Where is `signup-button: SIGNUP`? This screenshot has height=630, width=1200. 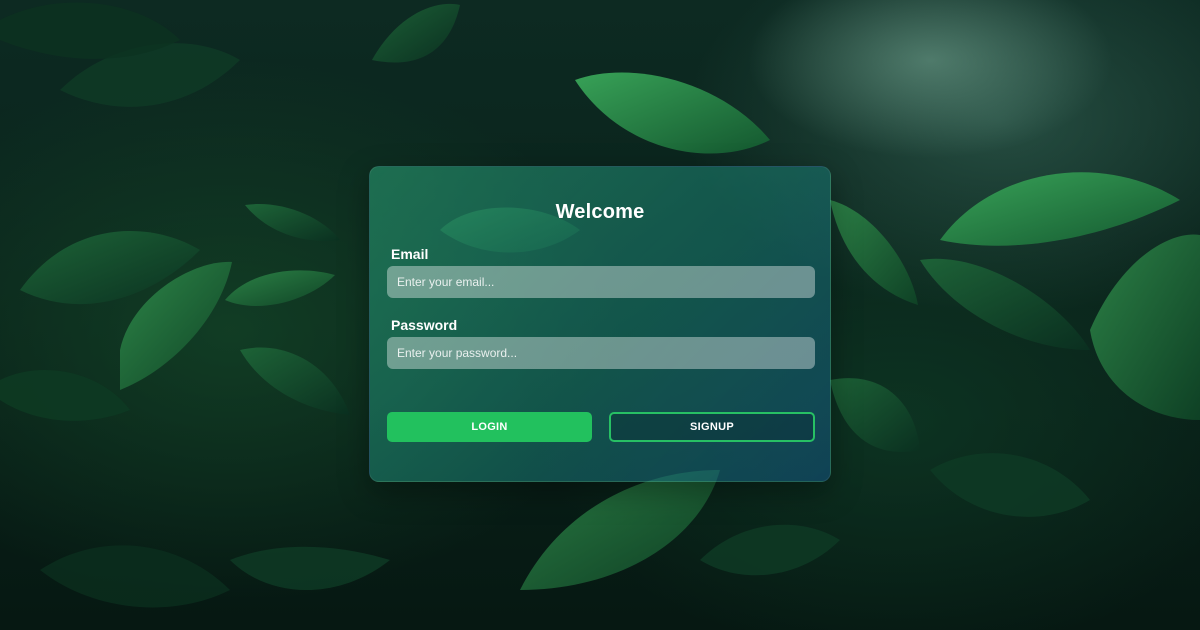
signup-button: SIGNUP is located at coordinates (712, 427).